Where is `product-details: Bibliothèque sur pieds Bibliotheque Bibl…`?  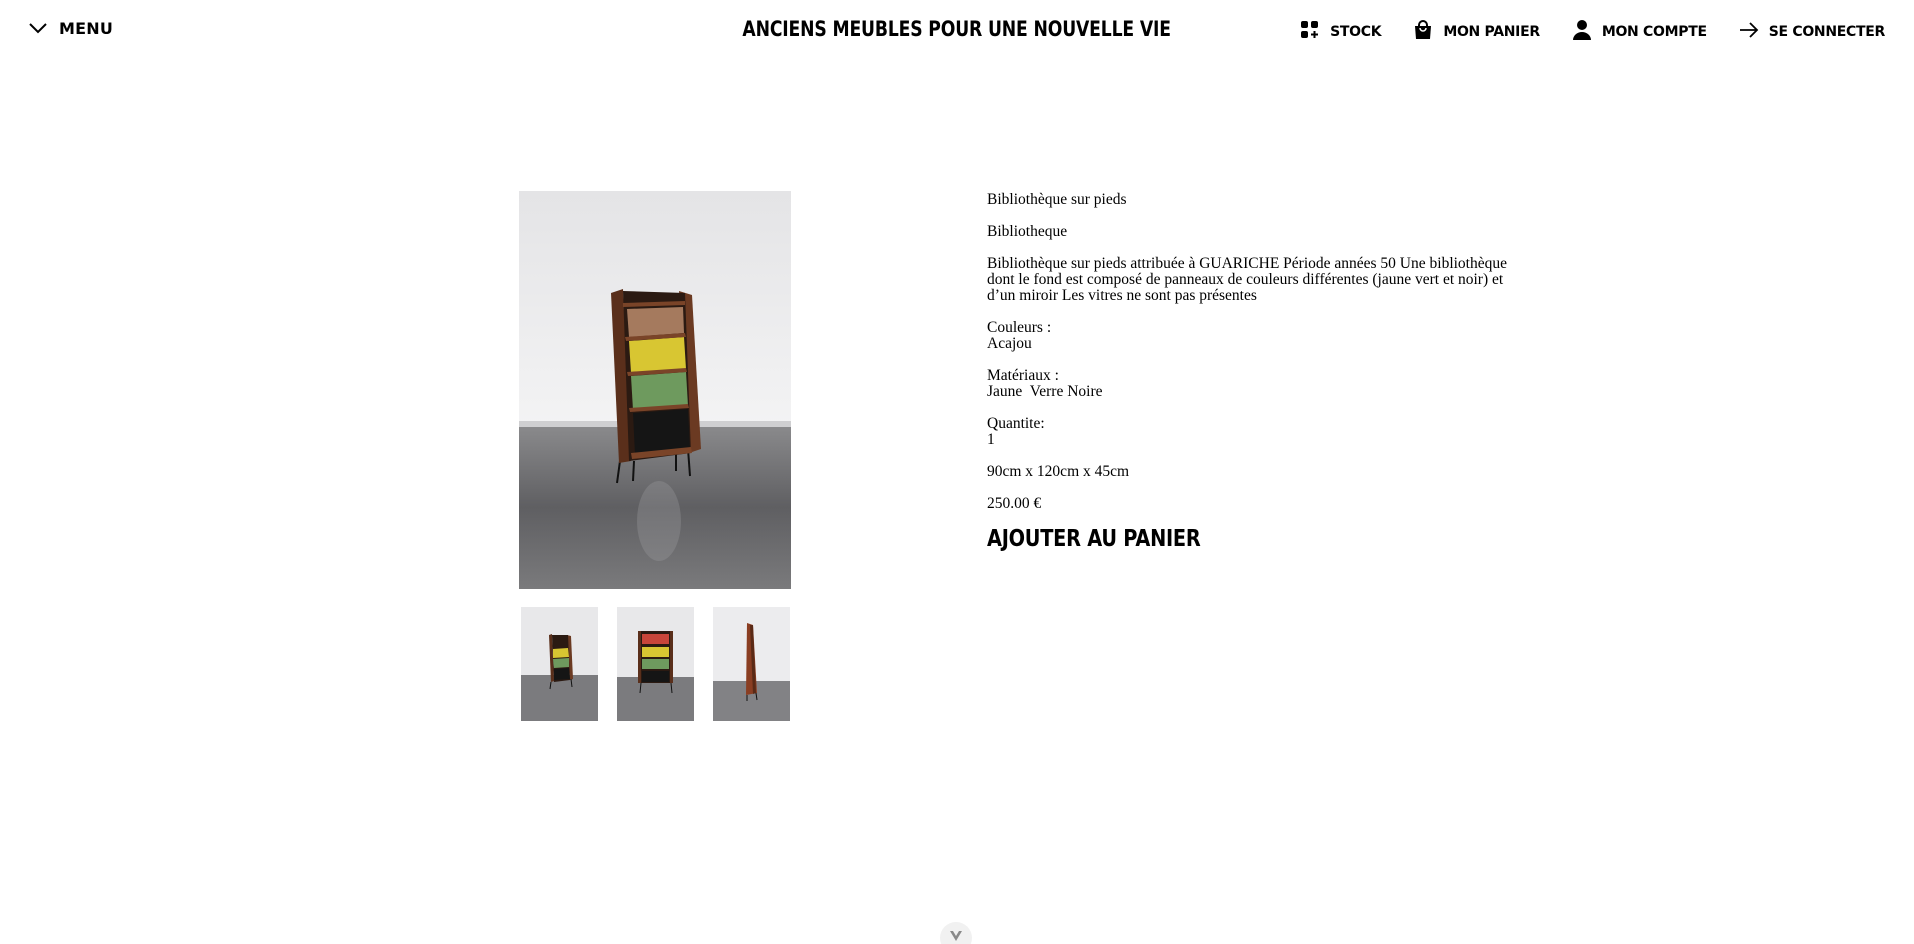 product-details: Bibliothèque sur pieds Bibliotheque Bibl… is located at coordinates (1252, 372).